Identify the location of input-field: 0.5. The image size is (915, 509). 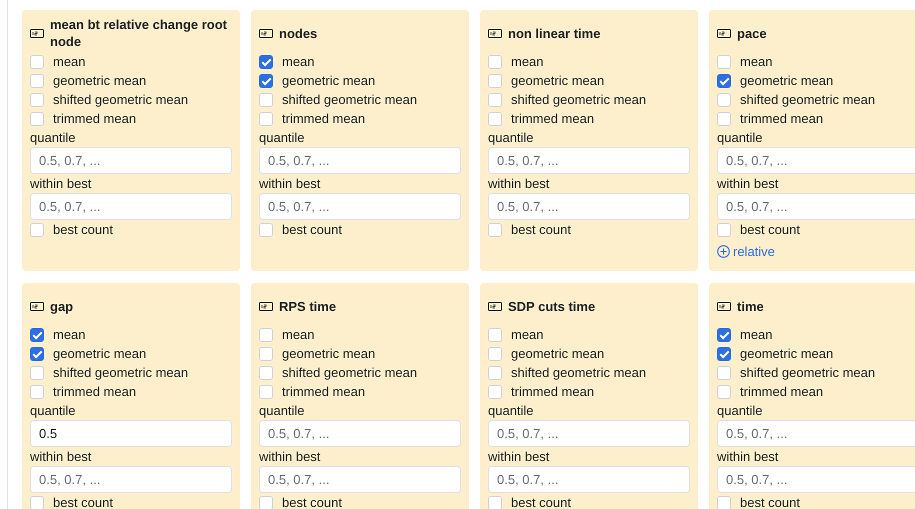
(131, 433).